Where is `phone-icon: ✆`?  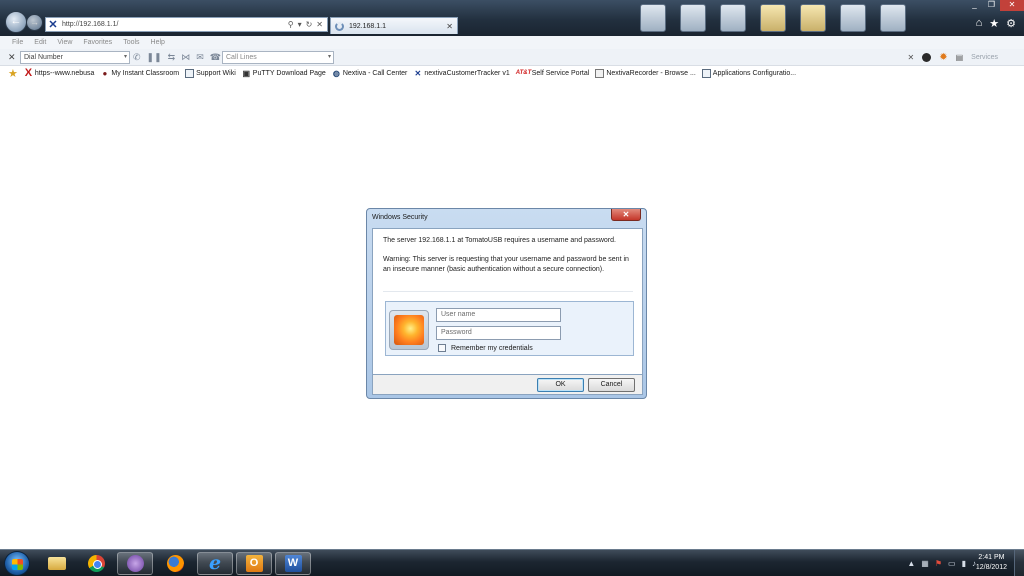
phone-icon: ✆ is located at coordinates (137, 57).